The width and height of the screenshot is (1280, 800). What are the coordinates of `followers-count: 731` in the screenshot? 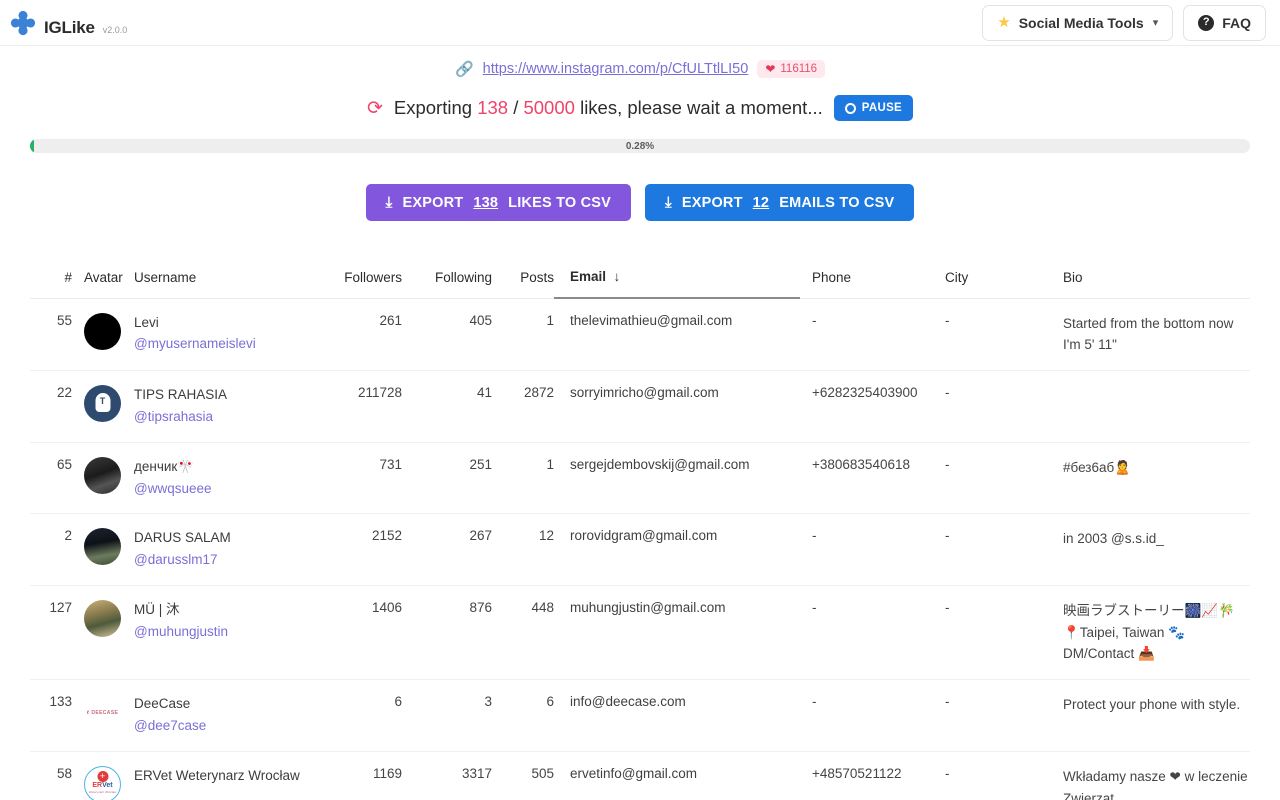 It's located at (356, 478).